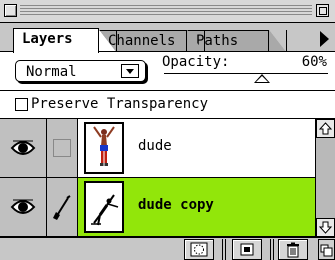  I want to click on trash-icon, so click(293, 250).